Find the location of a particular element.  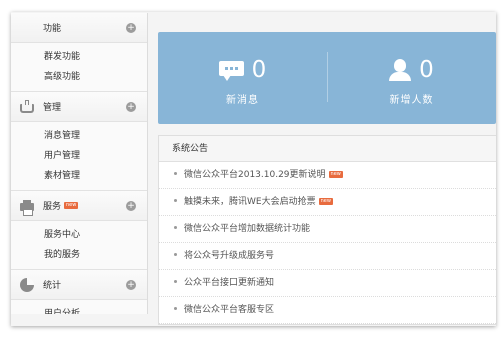

sidebar-item-users: 用户管理 is located at coordinates (79, 156).